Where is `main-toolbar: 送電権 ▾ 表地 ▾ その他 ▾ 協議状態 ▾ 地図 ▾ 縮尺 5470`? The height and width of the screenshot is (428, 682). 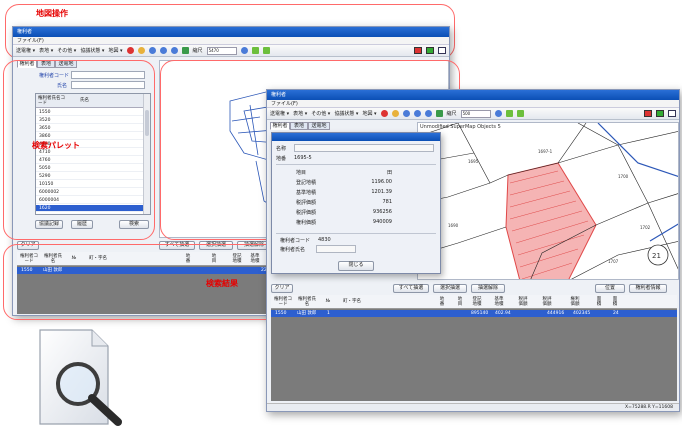
main-toolbar: 送電権 ▾ 表地 ▾ その他 ▾ 協議状態 ▾ 地図 ▾ 縮尺 5470 is located at coordinates (231, 51).